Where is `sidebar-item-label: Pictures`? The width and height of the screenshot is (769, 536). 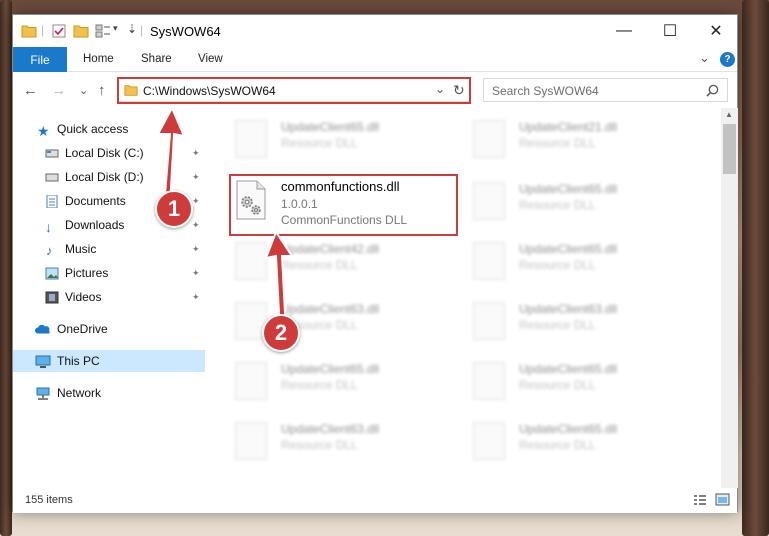
sidebar-item-label: Pictures is located at coordinates (87, 273).